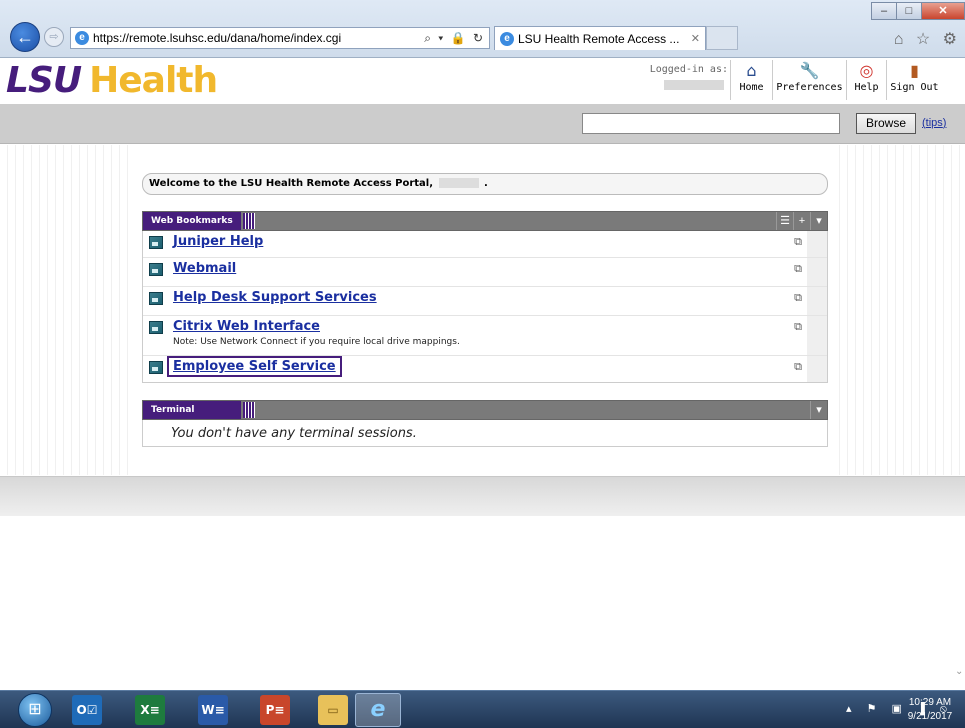  Describe the element at coordinates (507, 38) in the screenshot. I see `tab-favicon-icon: e` at that location.